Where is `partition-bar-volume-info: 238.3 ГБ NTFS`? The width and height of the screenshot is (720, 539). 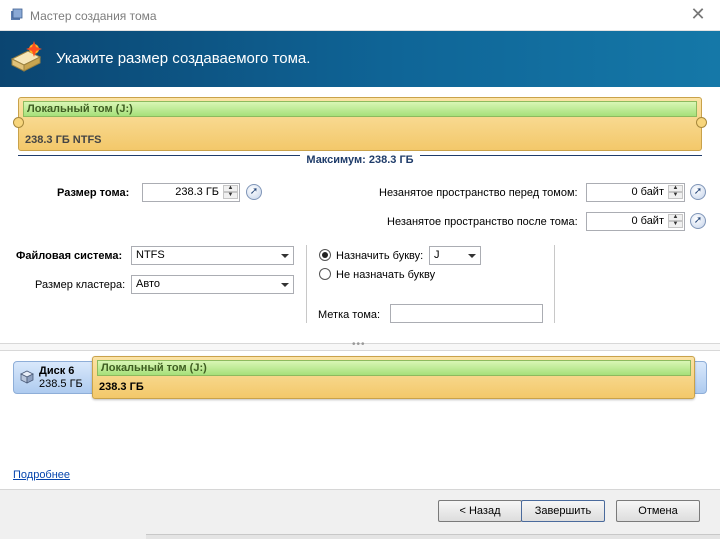
partition-bar-volume-info: 238.3 ГБ NTFS is located at coordinates (63, 140).